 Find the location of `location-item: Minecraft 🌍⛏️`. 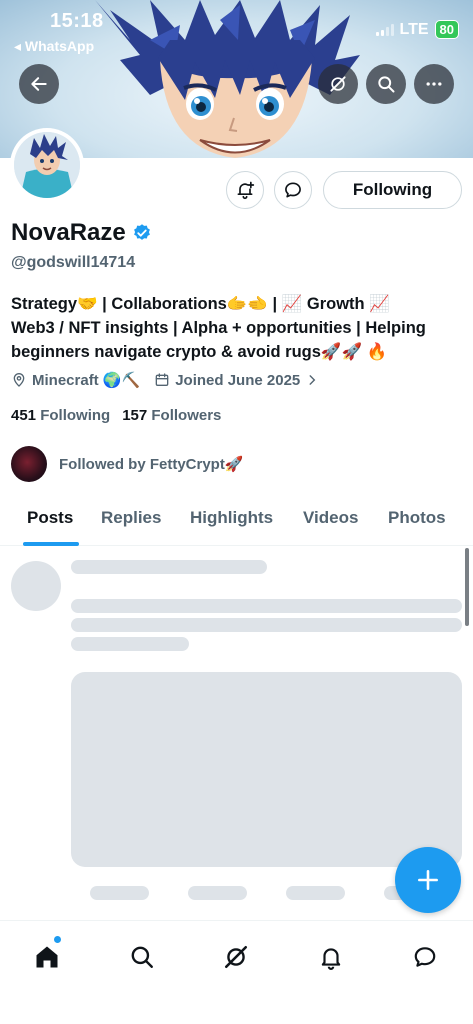

location-item: Minecraft 🌍⛏️ is located at coordinates (75, 380).